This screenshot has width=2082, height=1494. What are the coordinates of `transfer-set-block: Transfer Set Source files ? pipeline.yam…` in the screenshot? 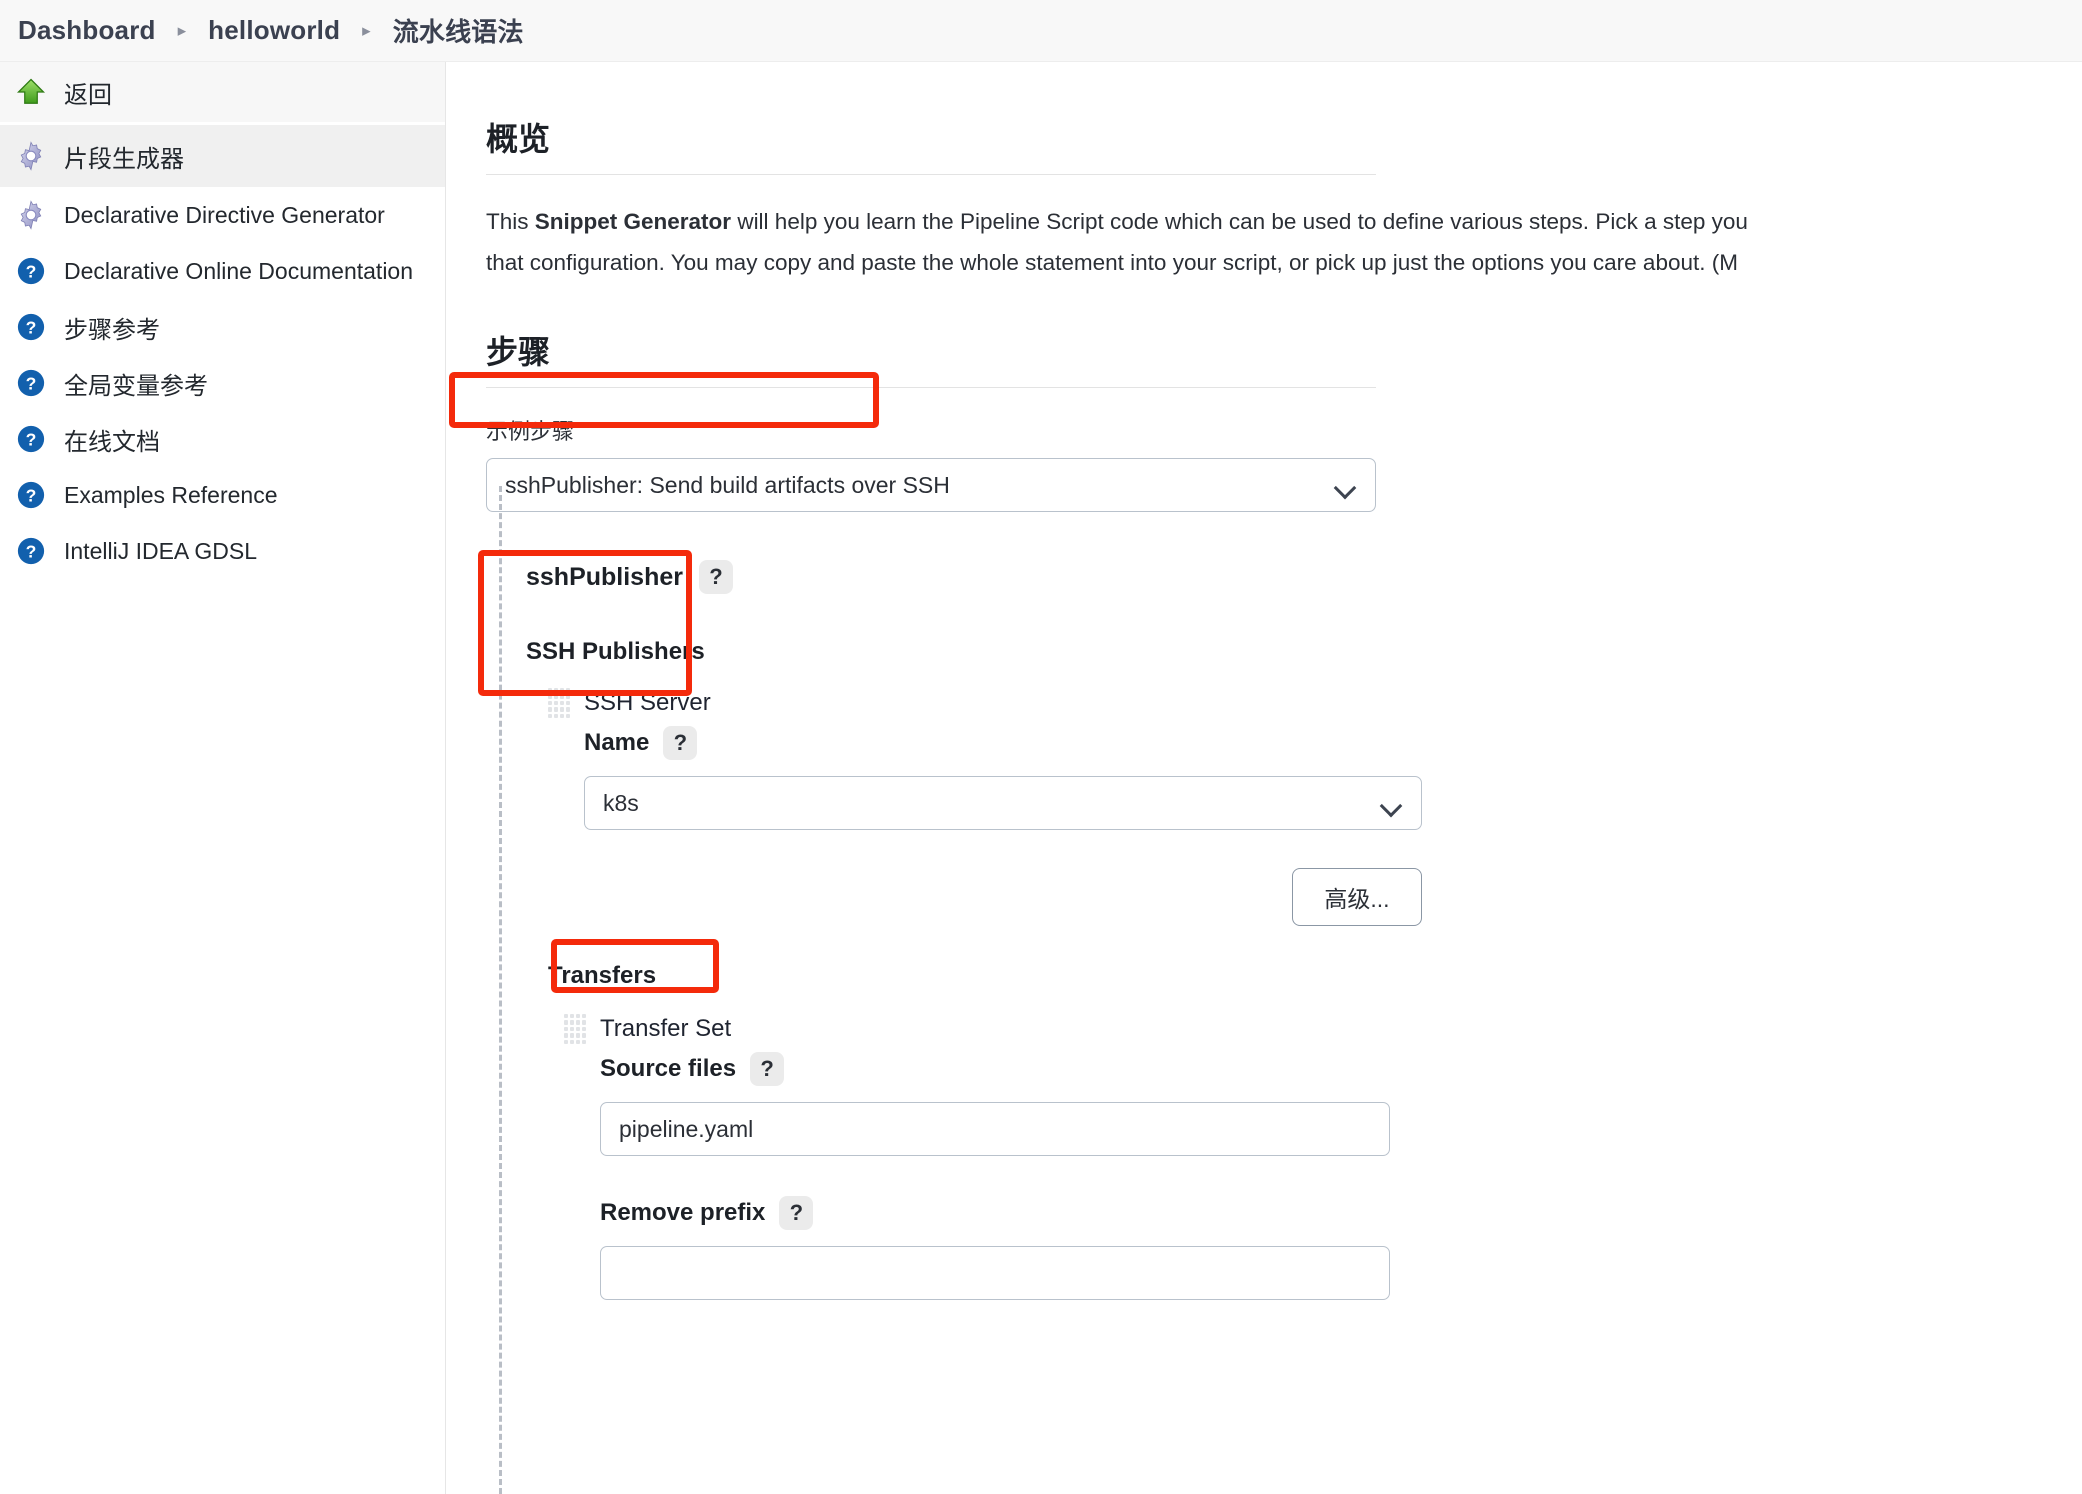 It's located at (1323, 1157).